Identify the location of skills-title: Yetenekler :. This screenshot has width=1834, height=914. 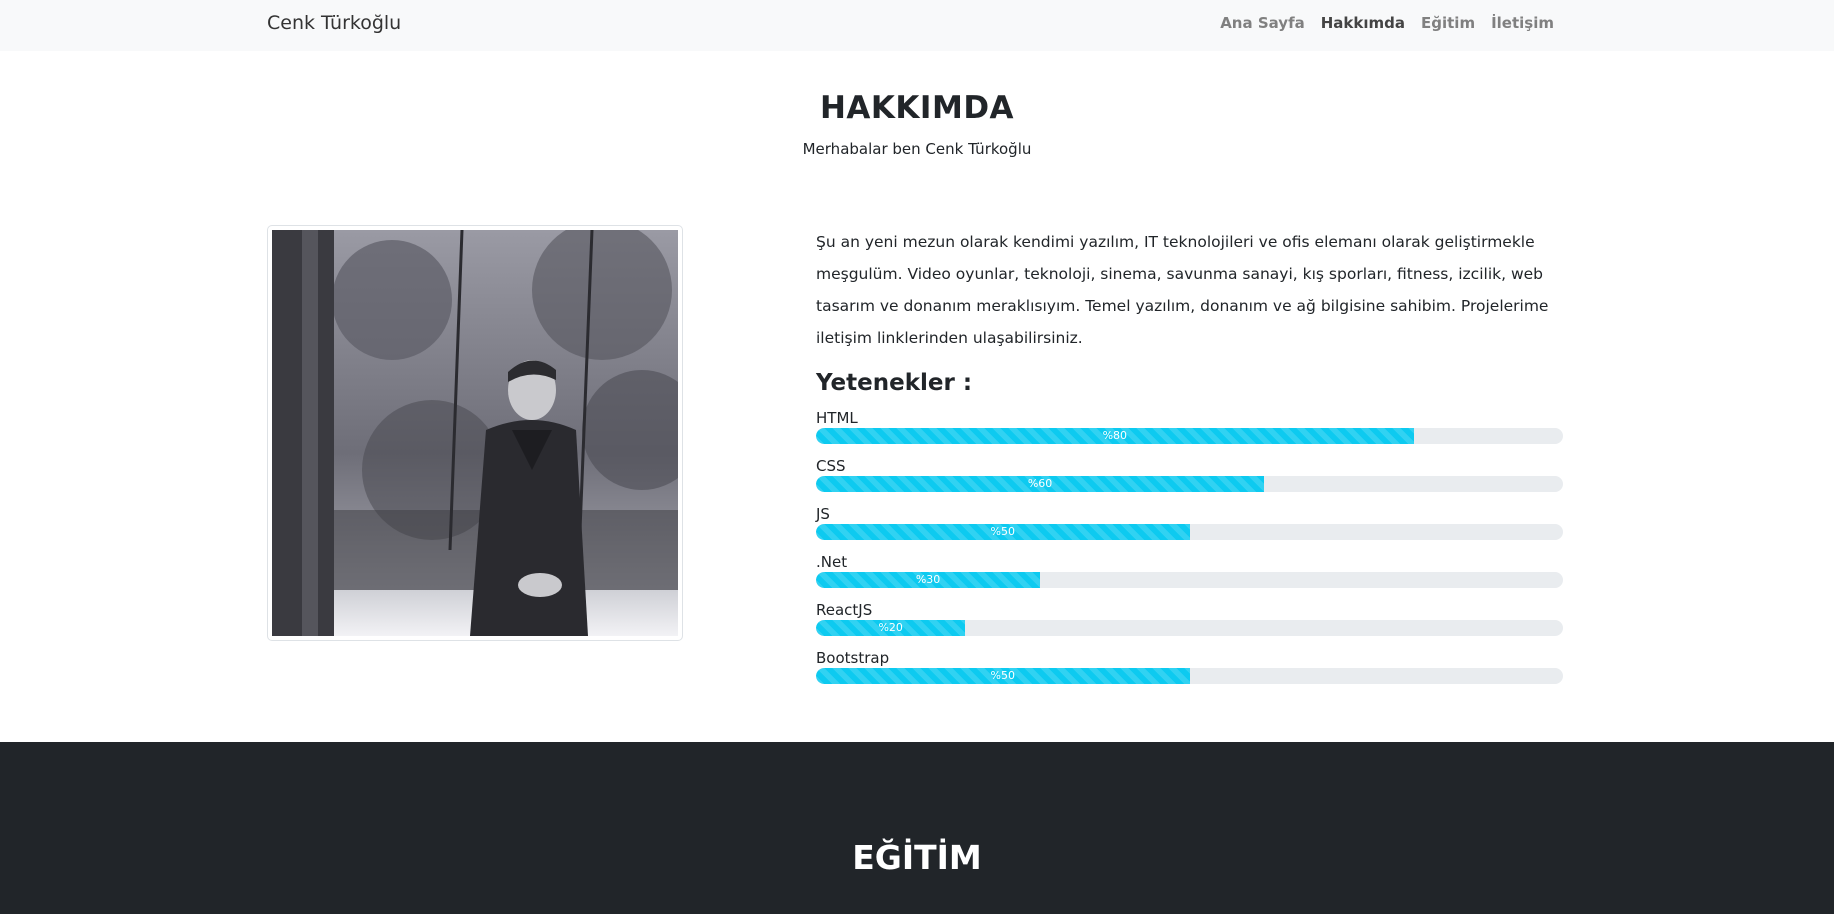
(894, 383).